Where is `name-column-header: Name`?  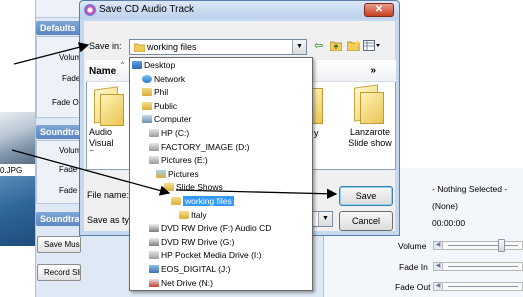 name-column-header: Name is located at coordinates (102, 71).